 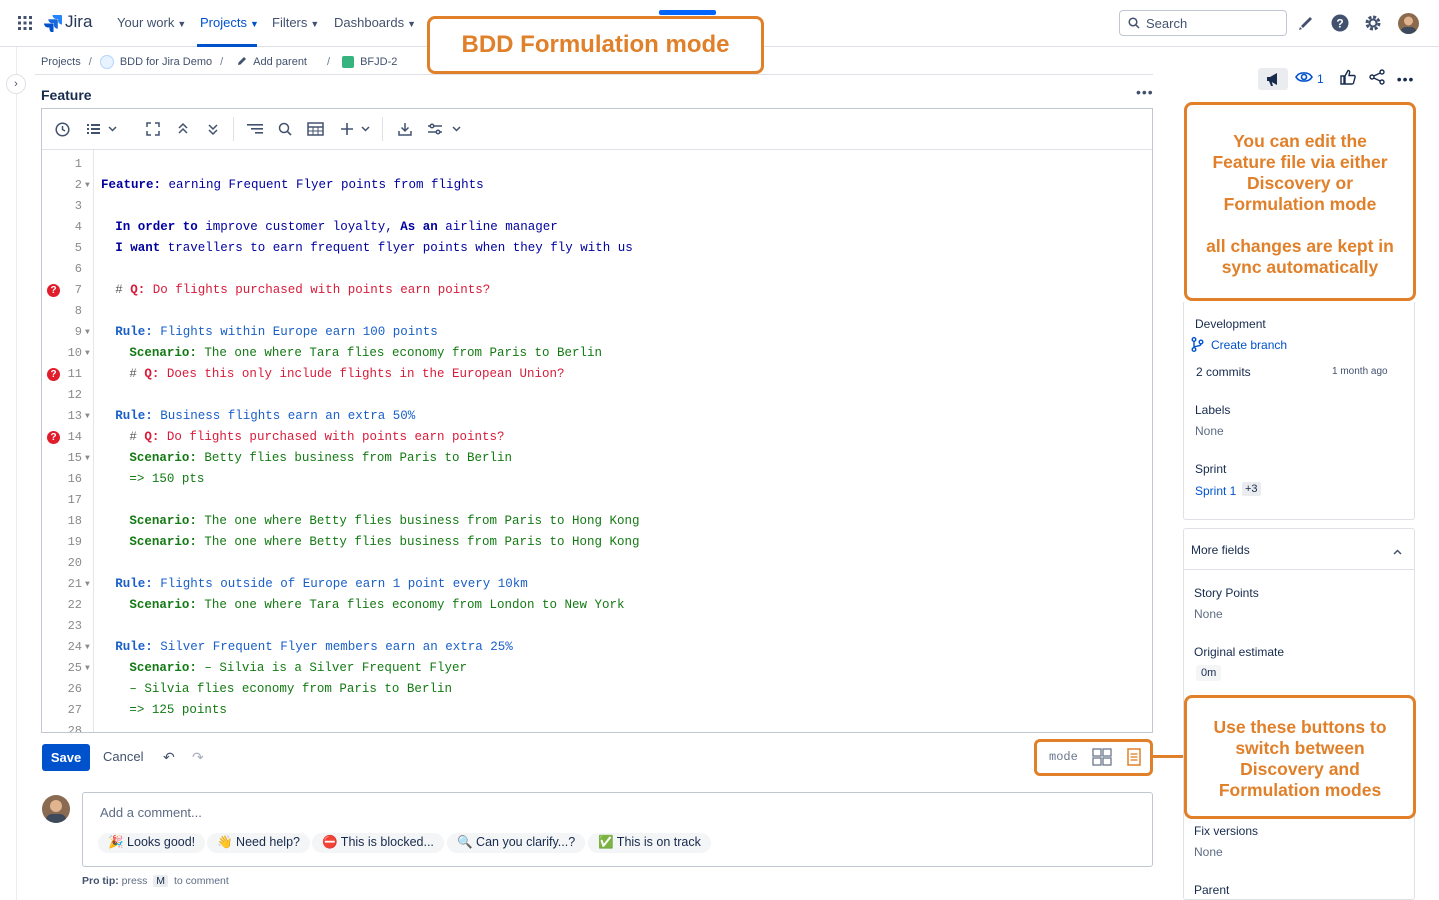 I want to click on help-icon: ?, so click(x=1340, y=23).